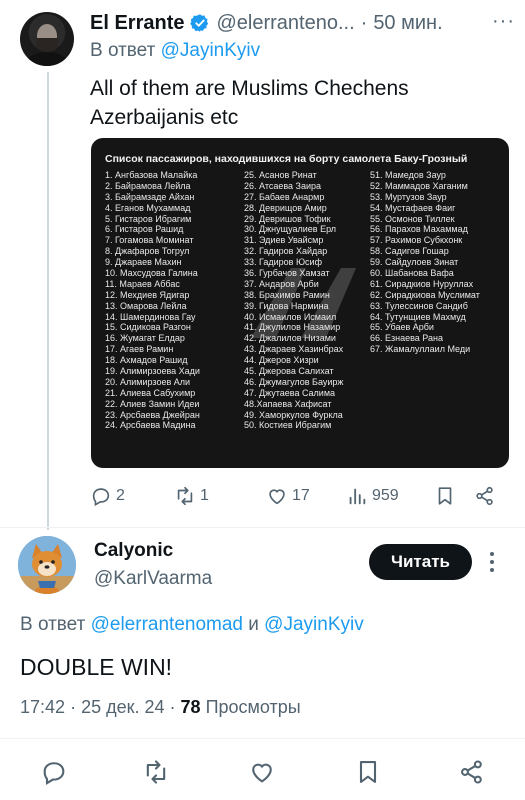 This screenshot has height=800, width=525. I want to click on like-button: 17, so click(288, 496).